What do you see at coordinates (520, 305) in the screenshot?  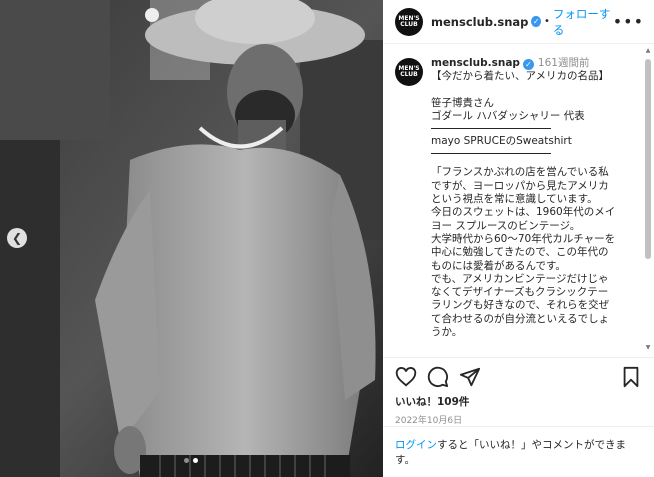 I see `caption-body-line: ラリングも好きなので、それらを交ぜ` at bounding box center [520, 305].